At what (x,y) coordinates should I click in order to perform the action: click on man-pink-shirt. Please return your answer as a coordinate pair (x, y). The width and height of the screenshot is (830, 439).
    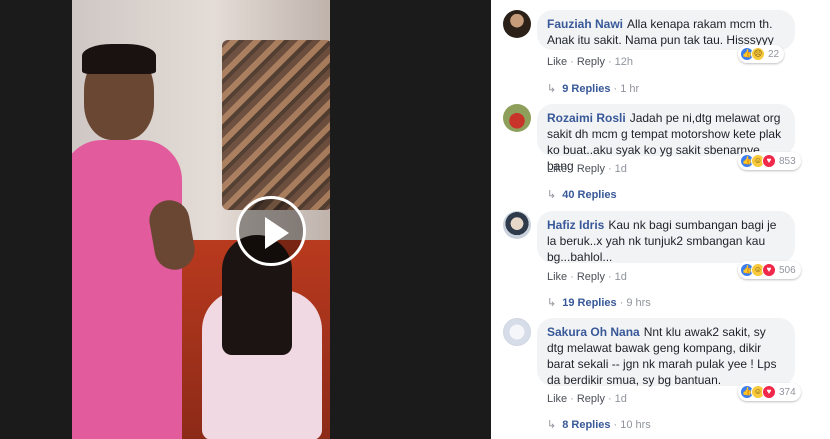
    Looking at the image, I should click on (127, 289).